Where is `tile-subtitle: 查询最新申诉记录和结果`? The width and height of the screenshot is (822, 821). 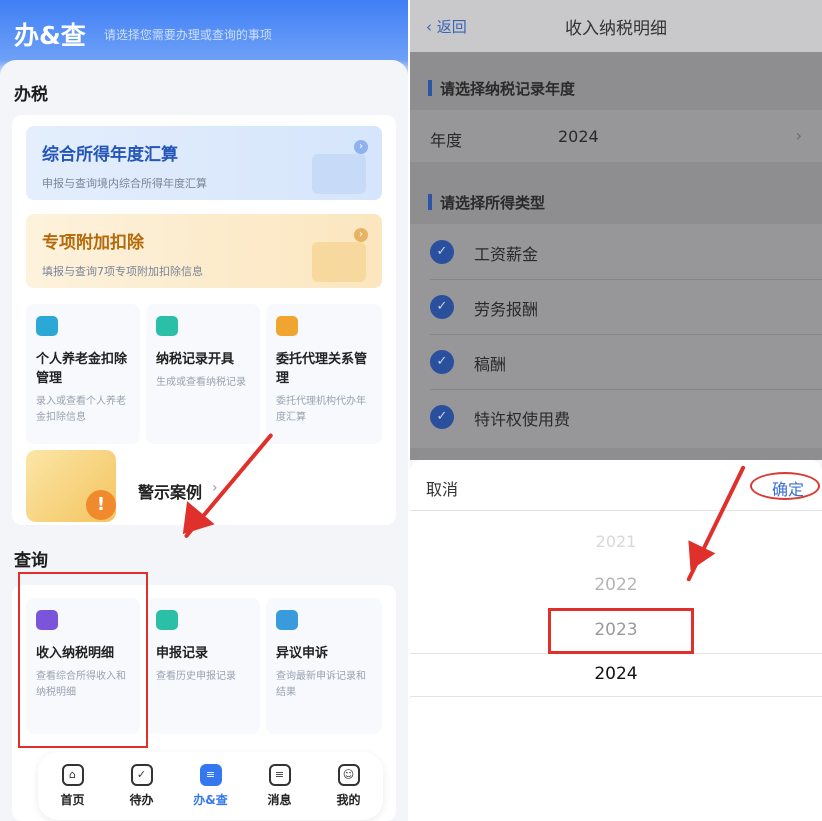
tile-subtitle: 查询最新申诉记录和结果 is located at coordinates (321, 684).